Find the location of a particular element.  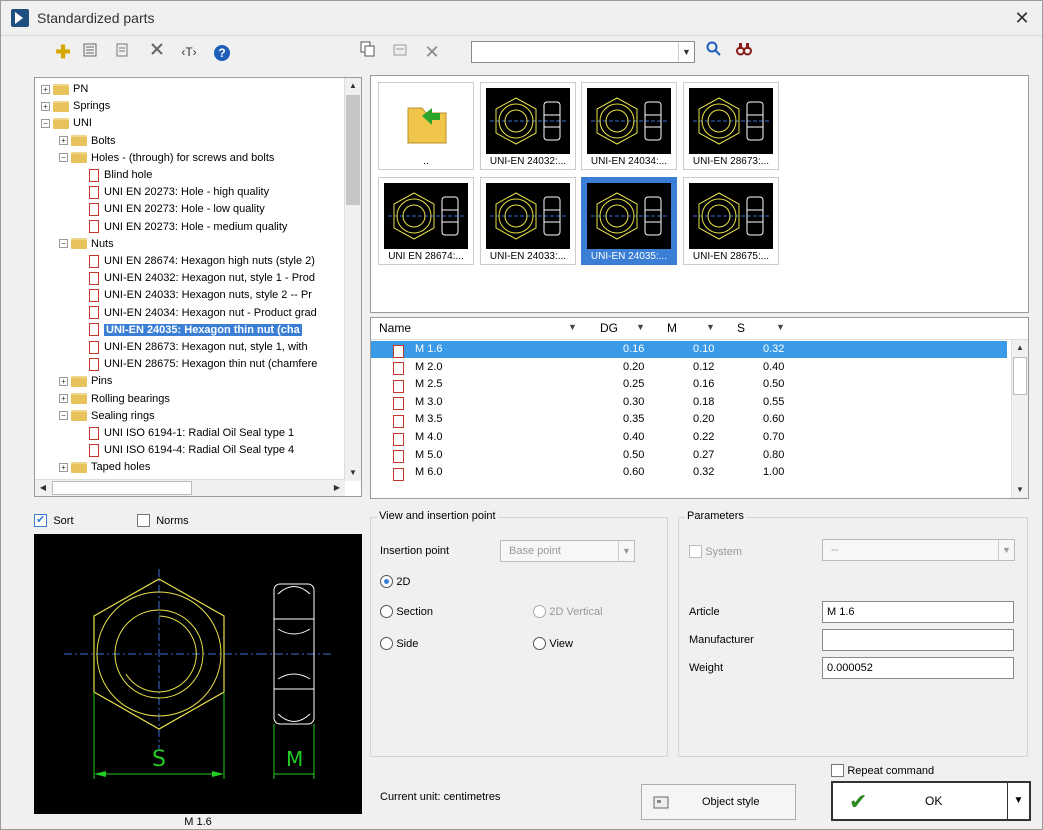

tree-hscroll-thumb is located at coordinates (122, 488).